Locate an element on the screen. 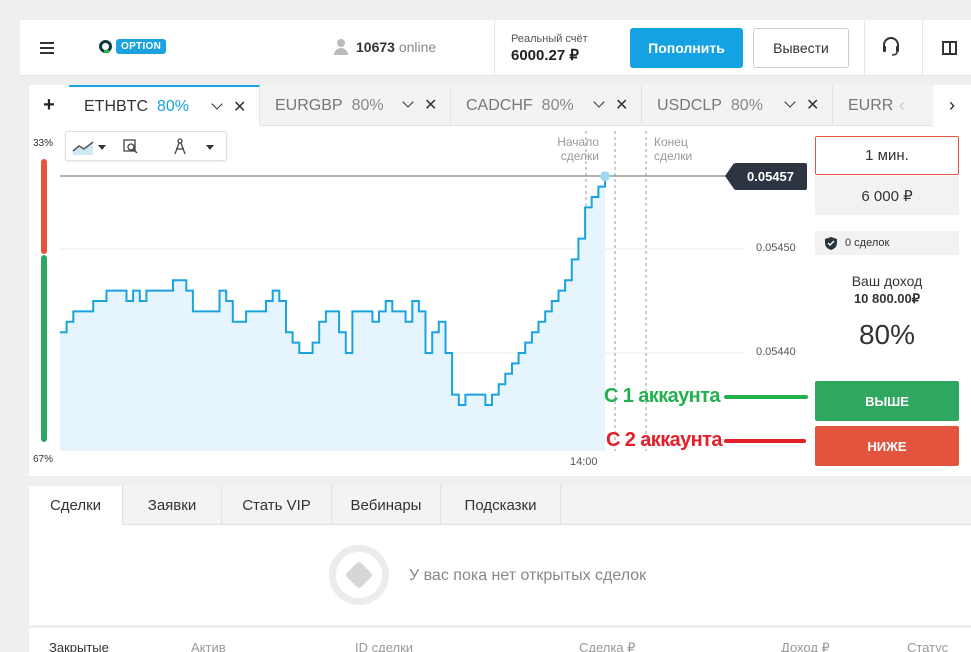 This screenshot has width=971, height=652. online-counter: 10673 online is located at coordinates (385, 47).